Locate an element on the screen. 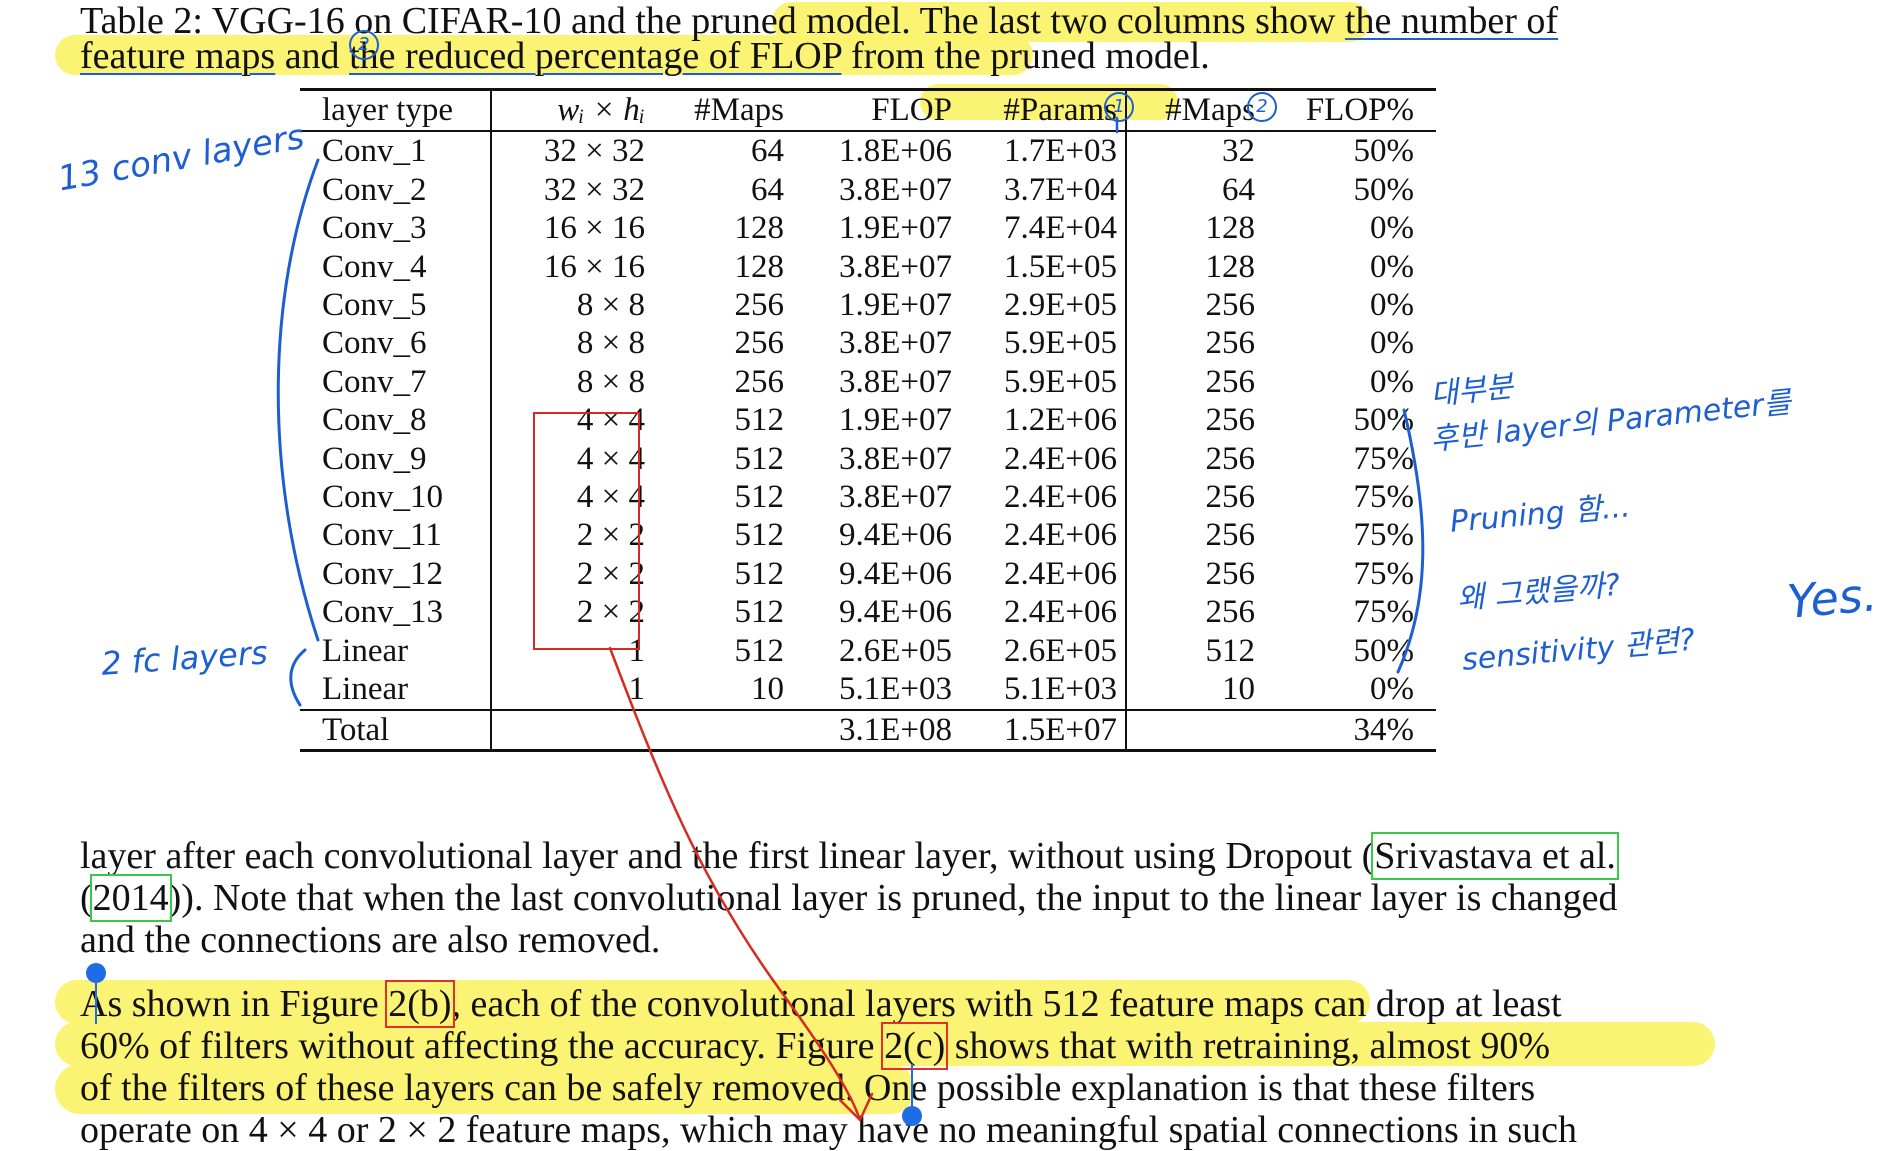 The width and height of the screenshot is (1895, 1151). red-arrow-stroke is located at coordinates (735, 884).